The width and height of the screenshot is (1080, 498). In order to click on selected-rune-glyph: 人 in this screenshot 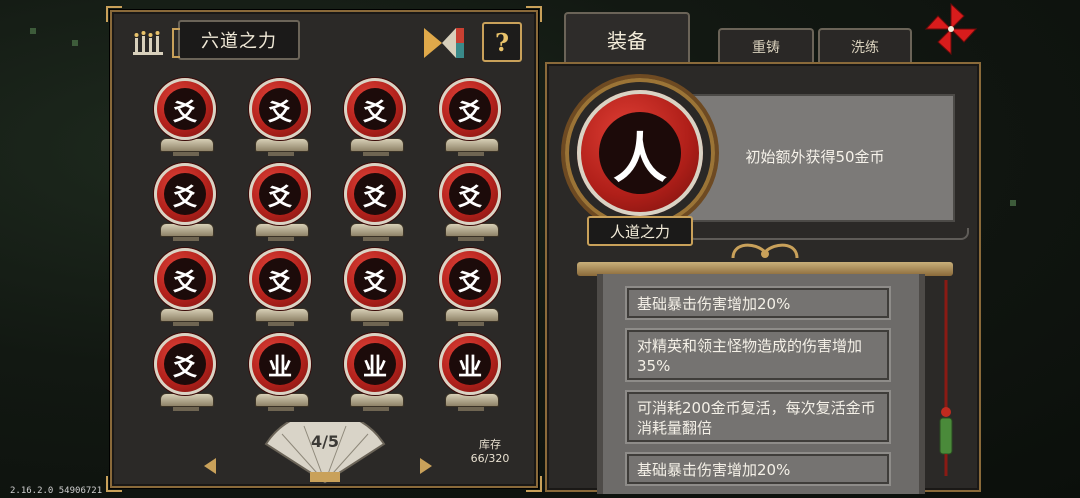, I will do `click(640, 153)`.